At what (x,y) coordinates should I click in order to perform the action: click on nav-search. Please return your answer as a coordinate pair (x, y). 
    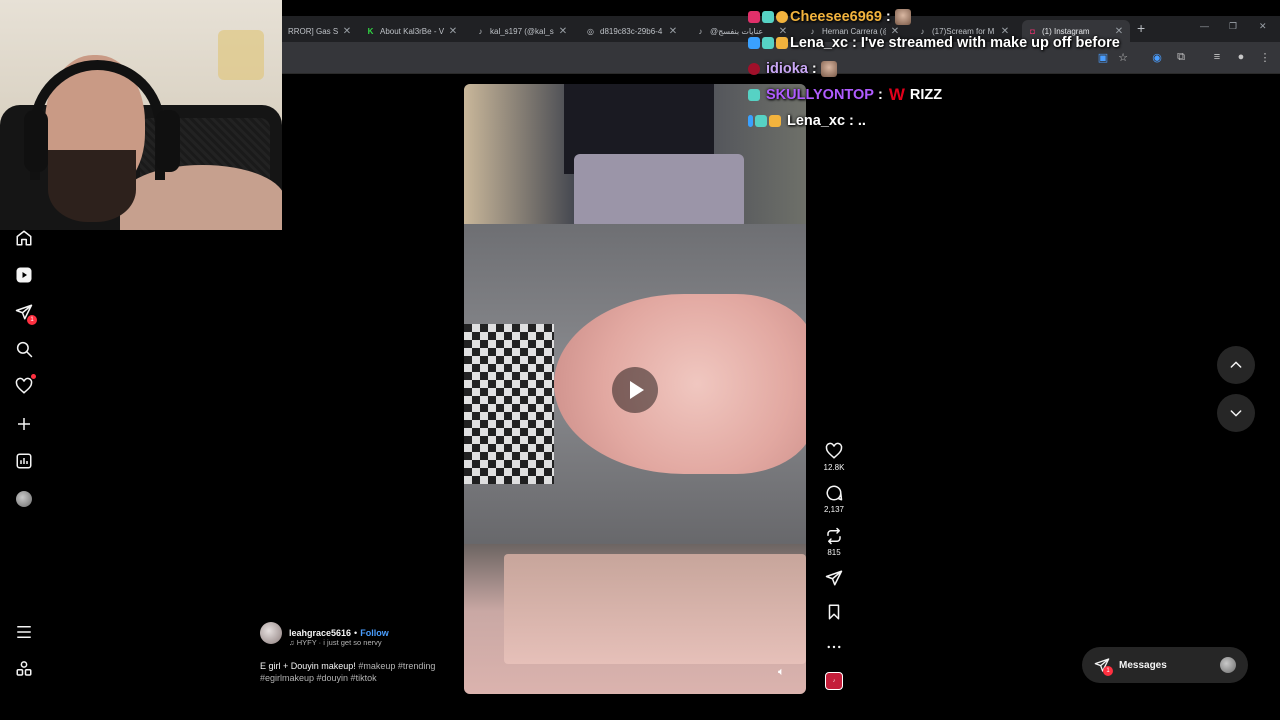
    Looking at the image, I should click on (24, 349).